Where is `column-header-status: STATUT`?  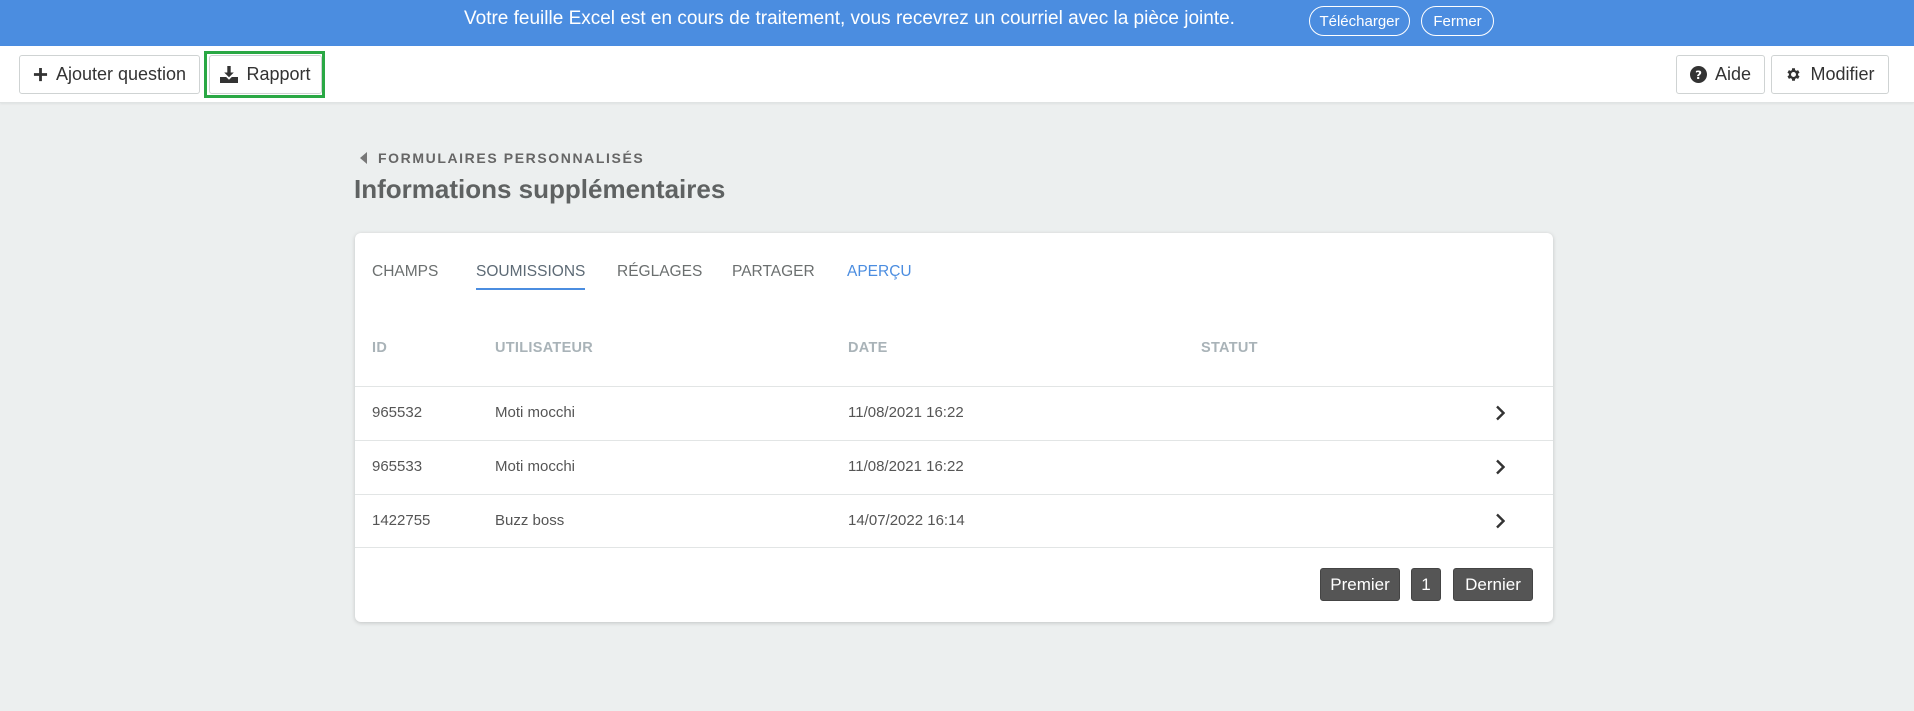 column-header-status: STATUT is located at coordinates (1229, 348).